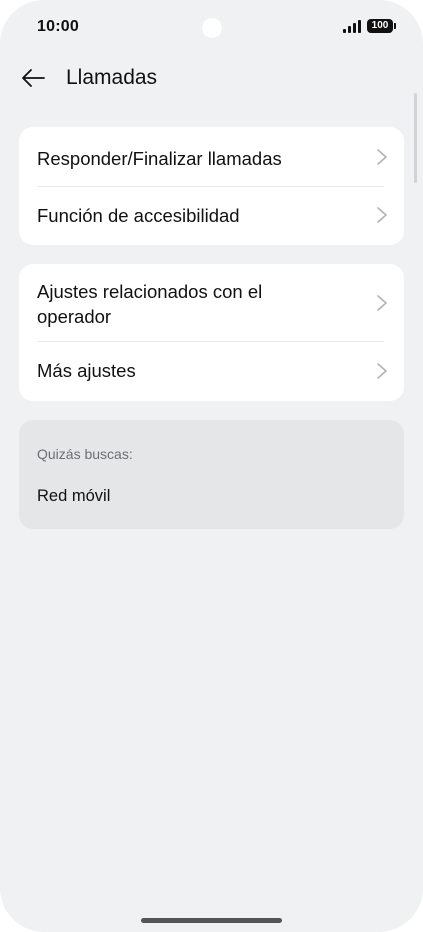 The height and width of the screenshot is (932, 423). I want to click on page-title: Llamadas, so click(112, 77).